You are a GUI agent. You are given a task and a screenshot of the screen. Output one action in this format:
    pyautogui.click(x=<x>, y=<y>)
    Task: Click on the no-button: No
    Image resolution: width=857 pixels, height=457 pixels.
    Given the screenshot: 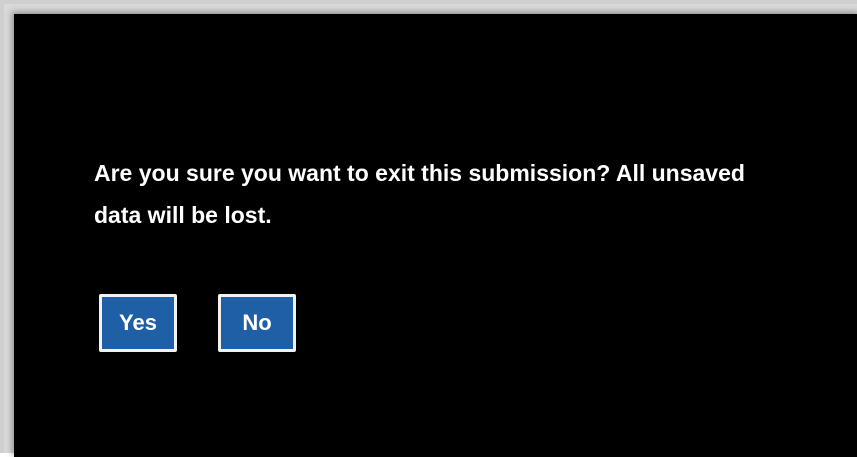 What is the action you would take?
    pyautogui.click(x=257, y=323)
    